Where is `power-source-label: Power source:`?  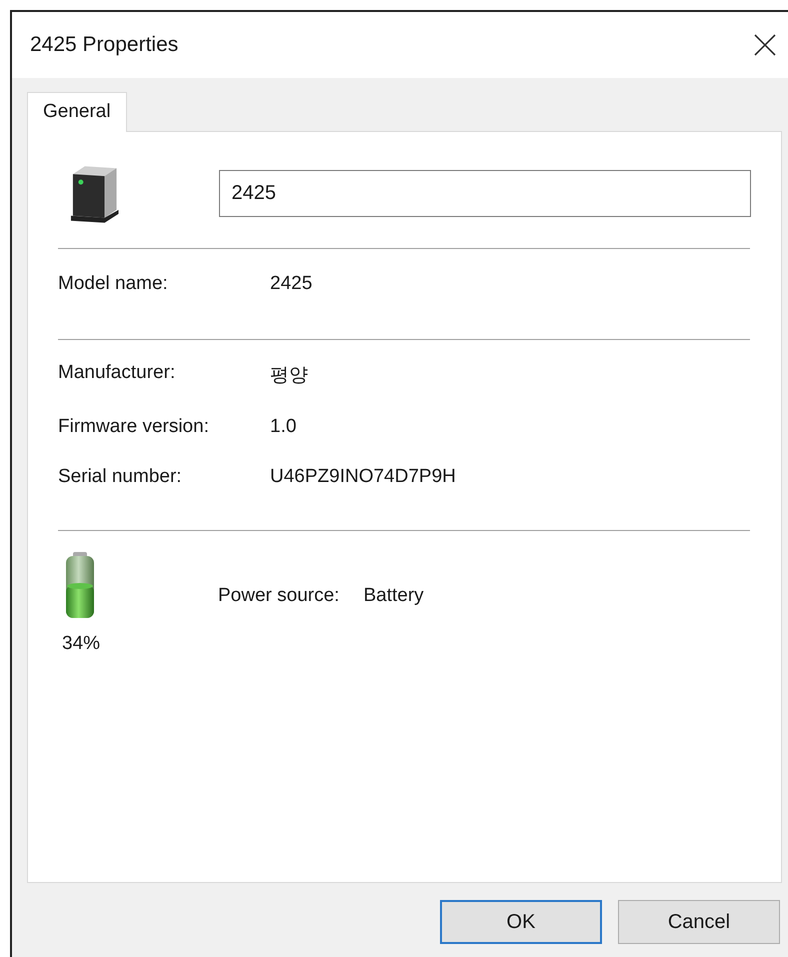 power-source-label: Power source: is located at coordinates (279, 596).